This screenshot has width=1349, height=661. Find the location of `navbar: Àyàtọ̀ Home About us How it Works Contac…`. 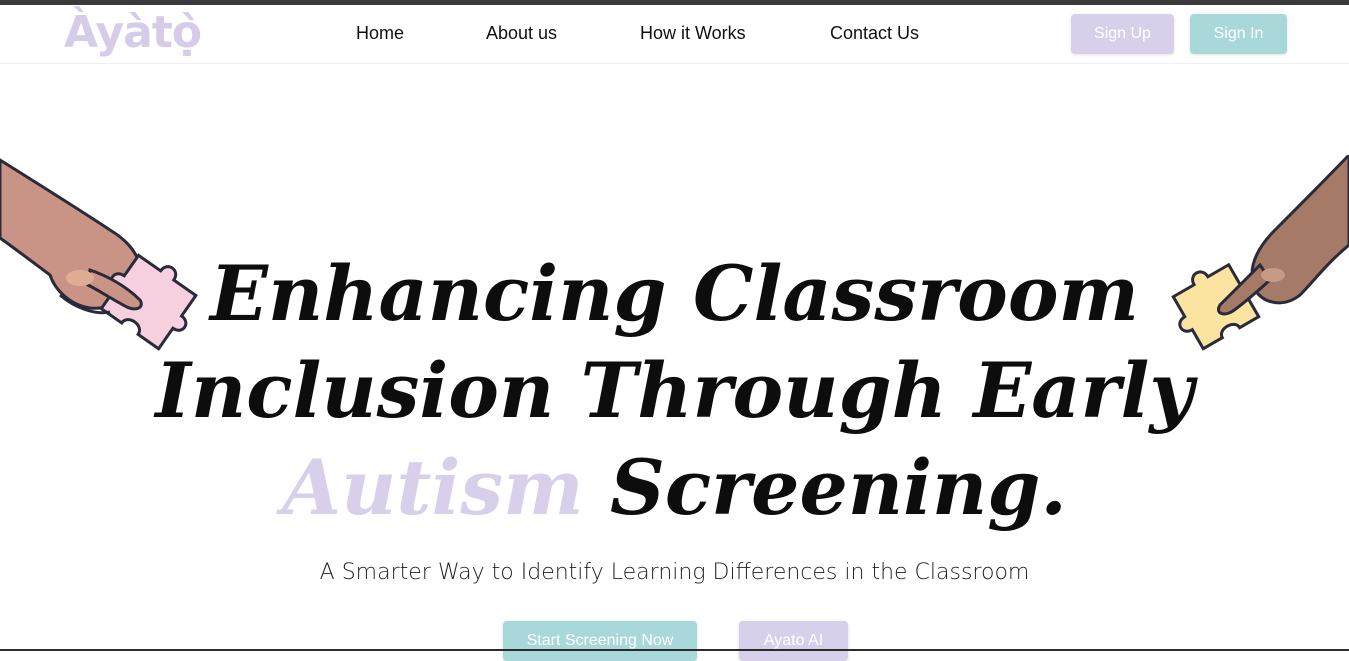

navbar: Àyàtọ̀ Home About us How it Works Contac… is located at coordinates (674, 34).